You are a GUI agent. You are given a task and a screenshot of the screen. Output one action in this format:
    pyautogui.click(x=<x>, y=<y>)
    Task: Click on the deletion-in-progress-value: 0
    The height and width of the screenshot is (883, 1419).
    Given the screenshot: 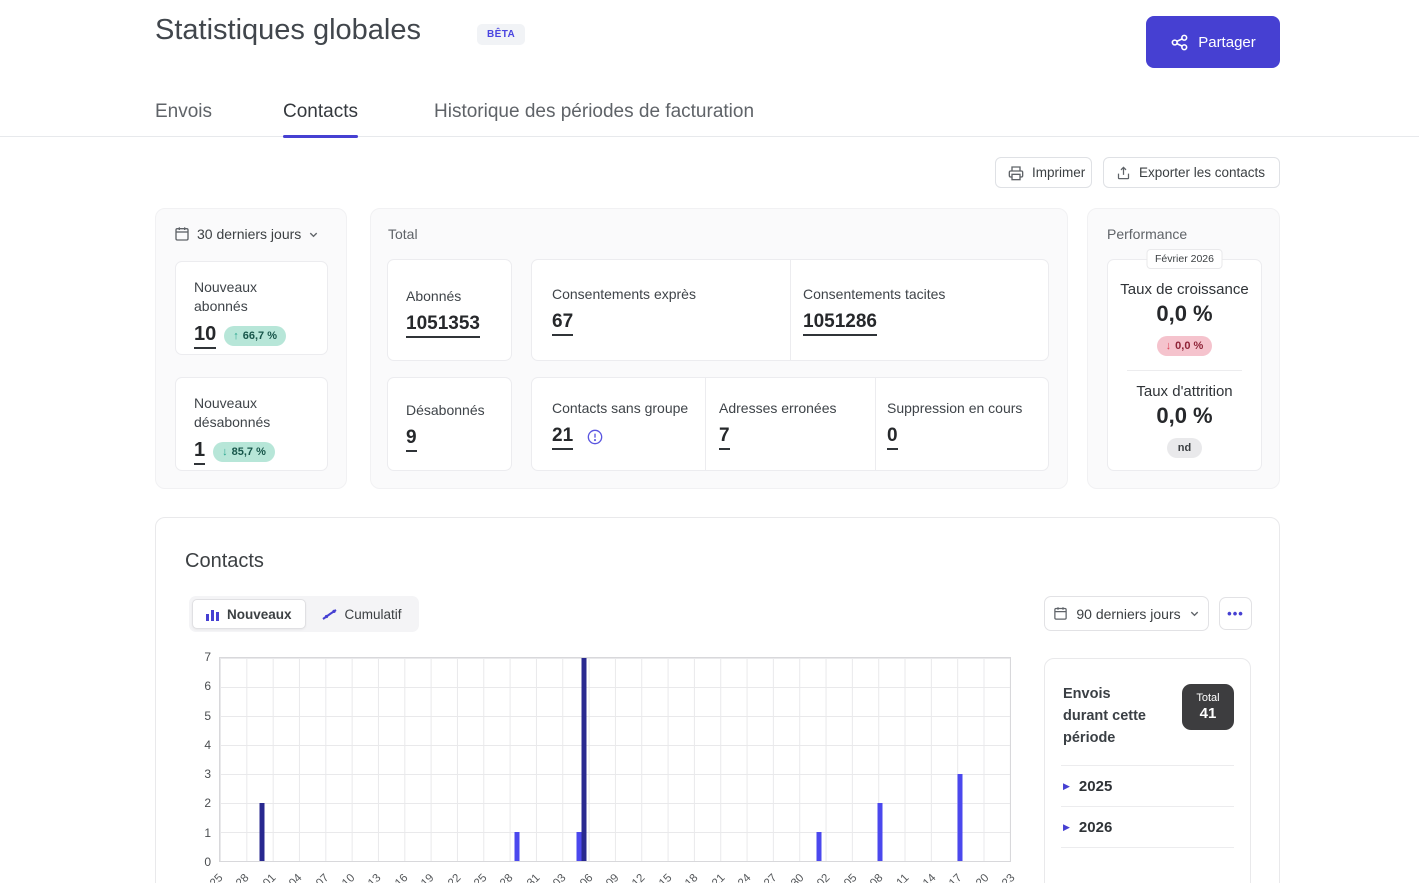 What is the action you would take?
    pyautogui.click(x=892, y=437)
    